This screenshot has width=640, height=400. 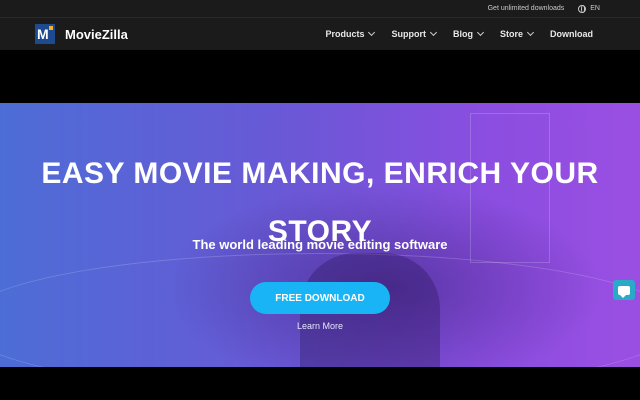 What do you see at coordinates (595, 8) in the screenshot?
I see `language-label: EN` at bounding box center [595, 8].